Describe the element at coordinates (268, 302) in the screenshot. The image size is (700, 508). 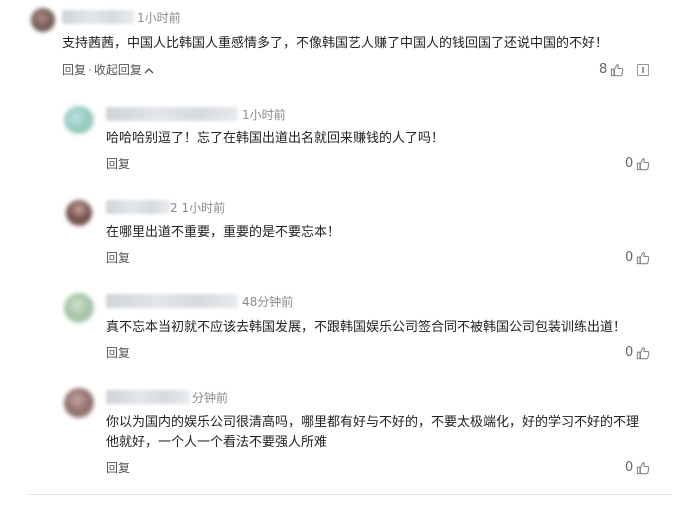
I see `reply-time: 48分钟前` at that location.